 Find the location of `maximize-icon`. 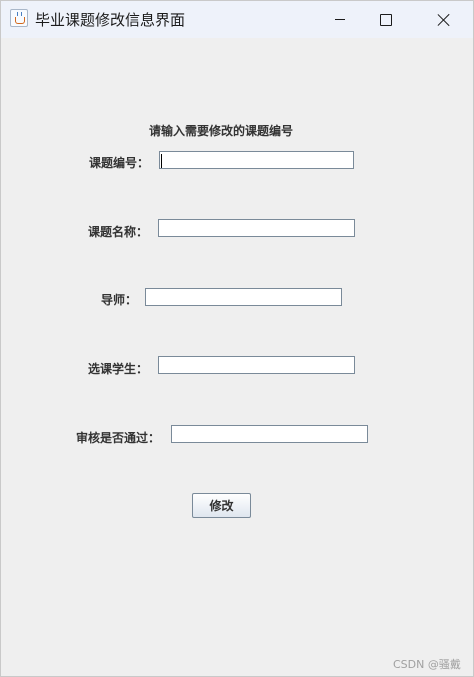

maximize-icon is located at coordinates (386, 19).